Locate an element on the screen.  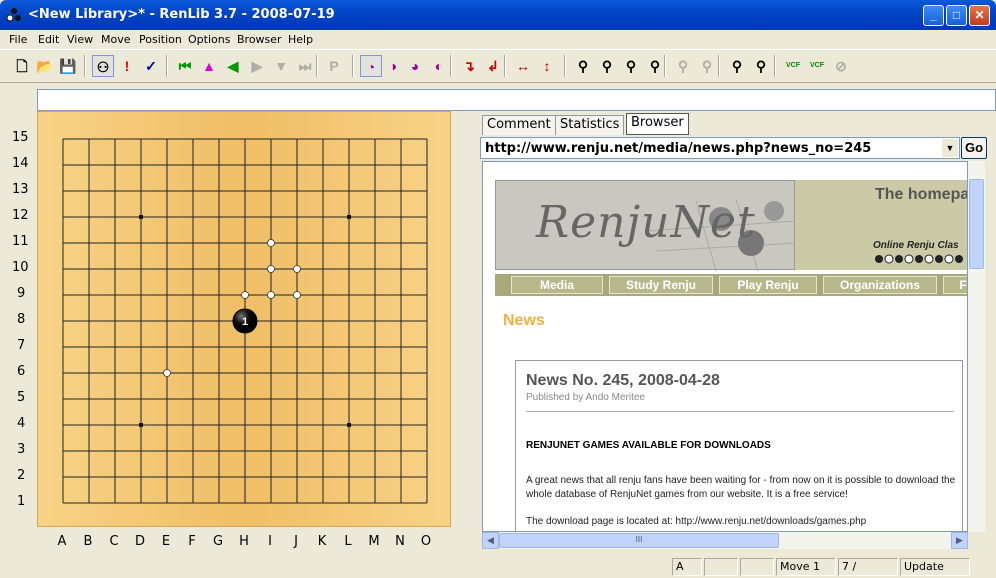
stones-icon: ⚇ is located at coordinates (103, 66).